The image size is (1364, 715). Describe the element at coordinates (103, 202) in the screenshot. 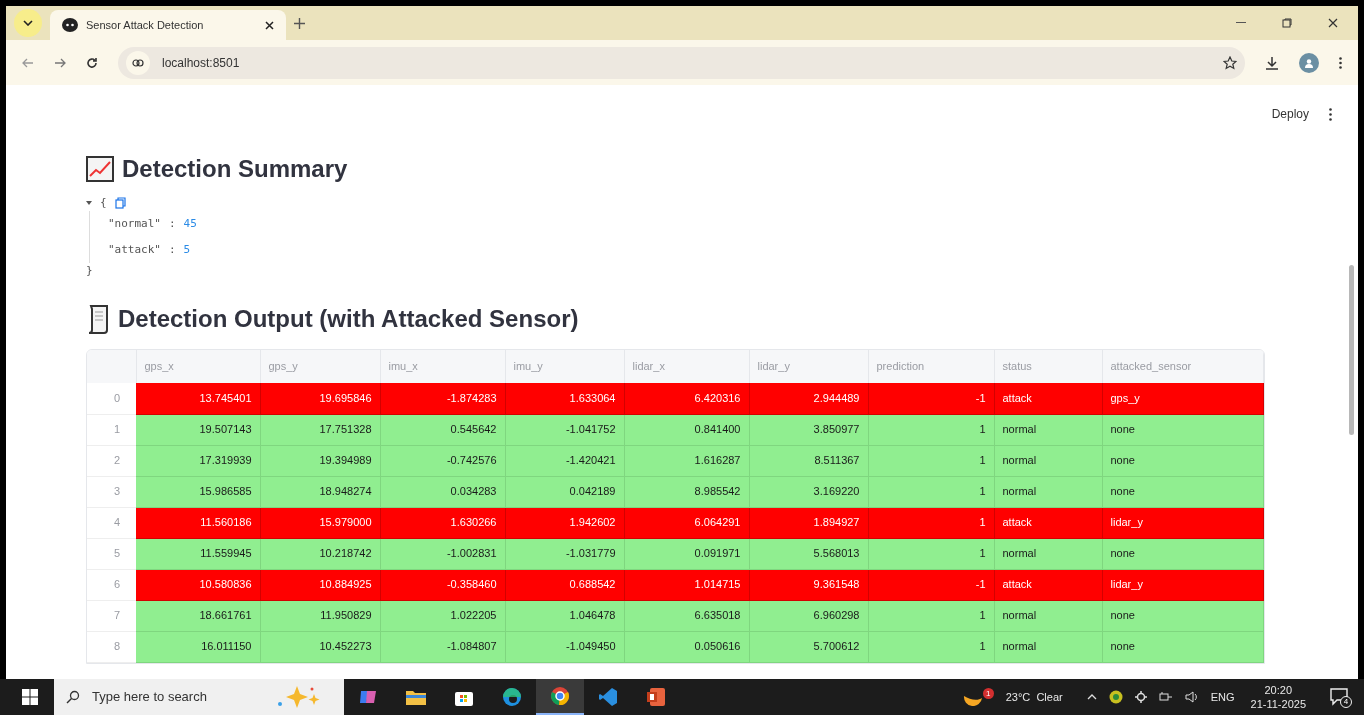

I see `json-brace: {` at that location.